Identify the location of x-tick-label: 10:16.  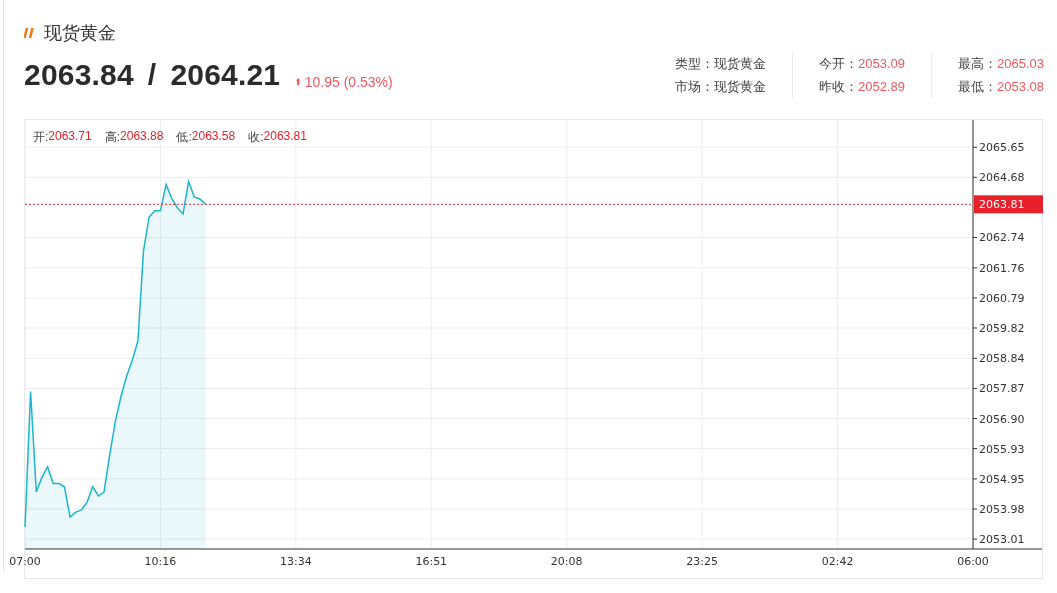
(160, 561).